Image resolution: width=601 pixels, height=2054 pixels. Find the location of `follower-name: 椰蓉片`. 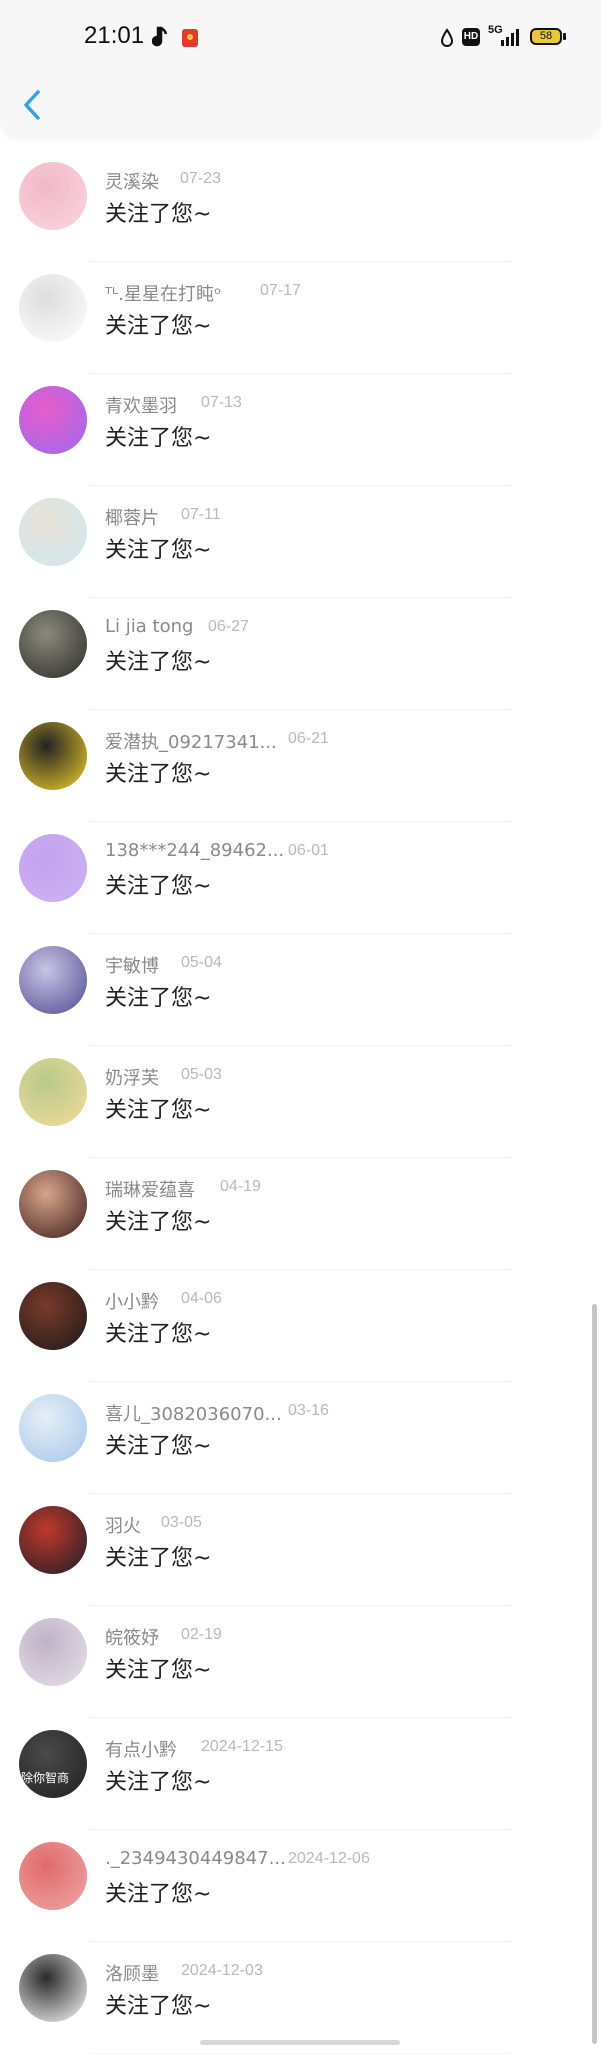

follower-name: 椰蓉片 is located at coordinates (132, 517).